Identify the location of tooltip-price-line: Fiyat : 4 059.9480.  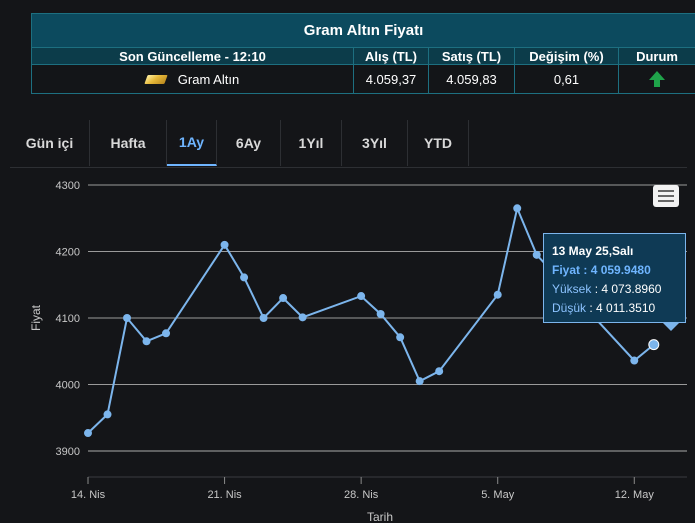
(601, 270).